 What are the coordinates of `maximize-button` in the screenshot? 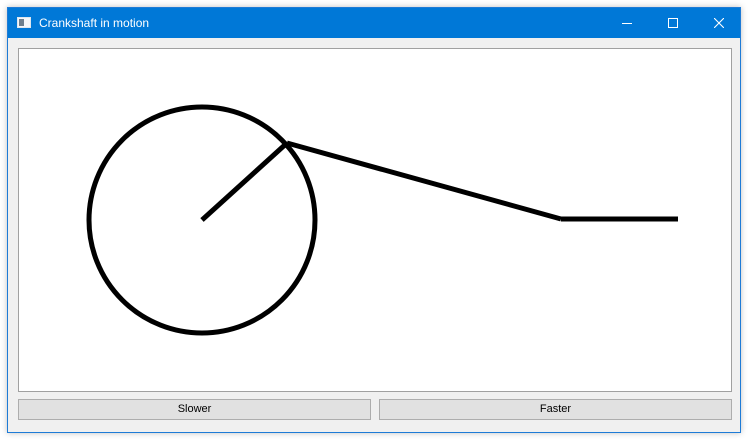 It's located at (673, 23).